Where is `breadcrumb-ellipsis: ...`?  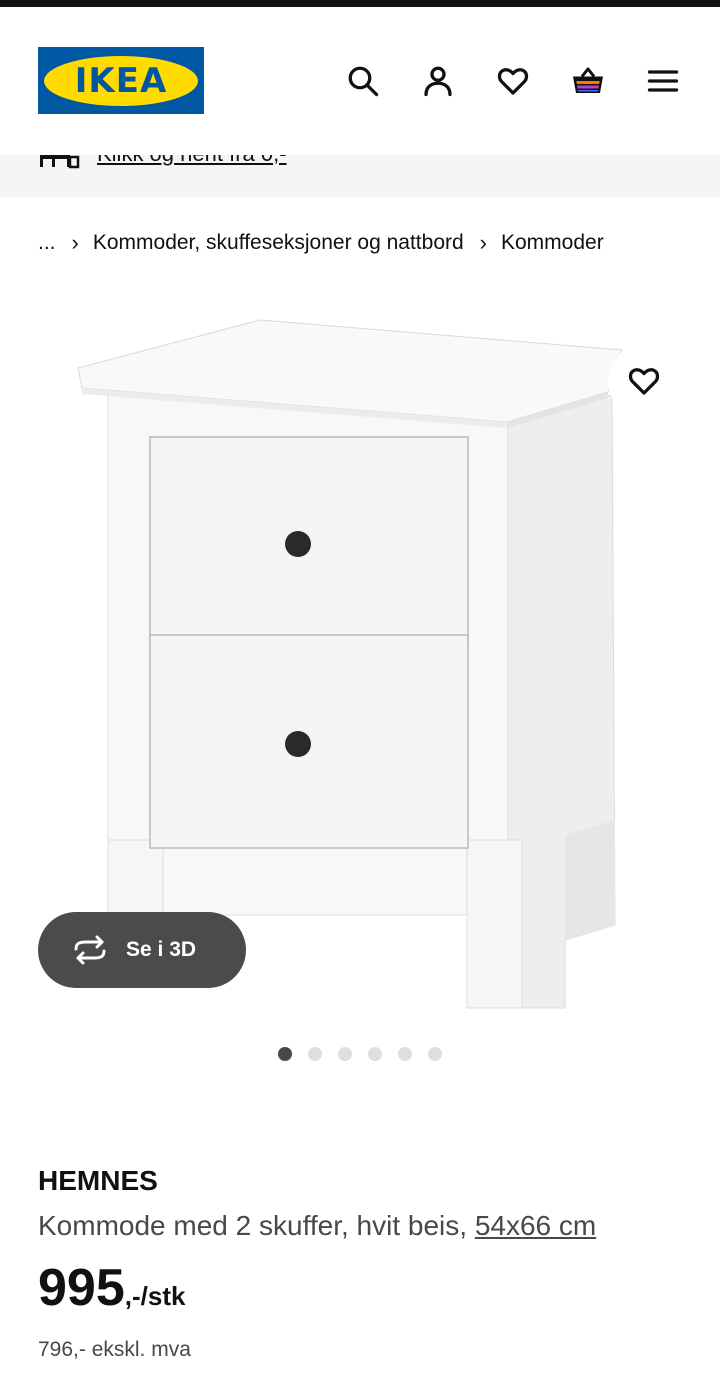
breadcrumb-ellipsis: ... is located at coordinates (47, 243).